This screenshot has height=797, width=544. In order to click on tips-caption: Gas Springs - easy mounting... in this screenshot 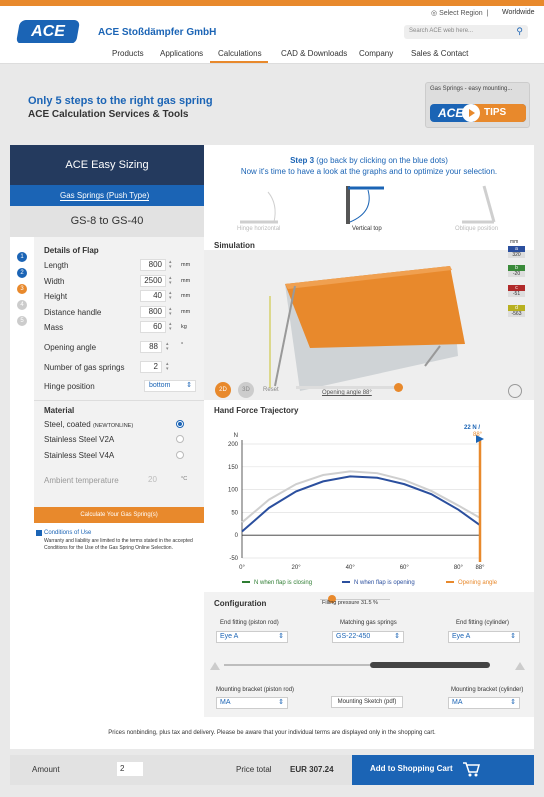, I will do `click(471, 89)`.